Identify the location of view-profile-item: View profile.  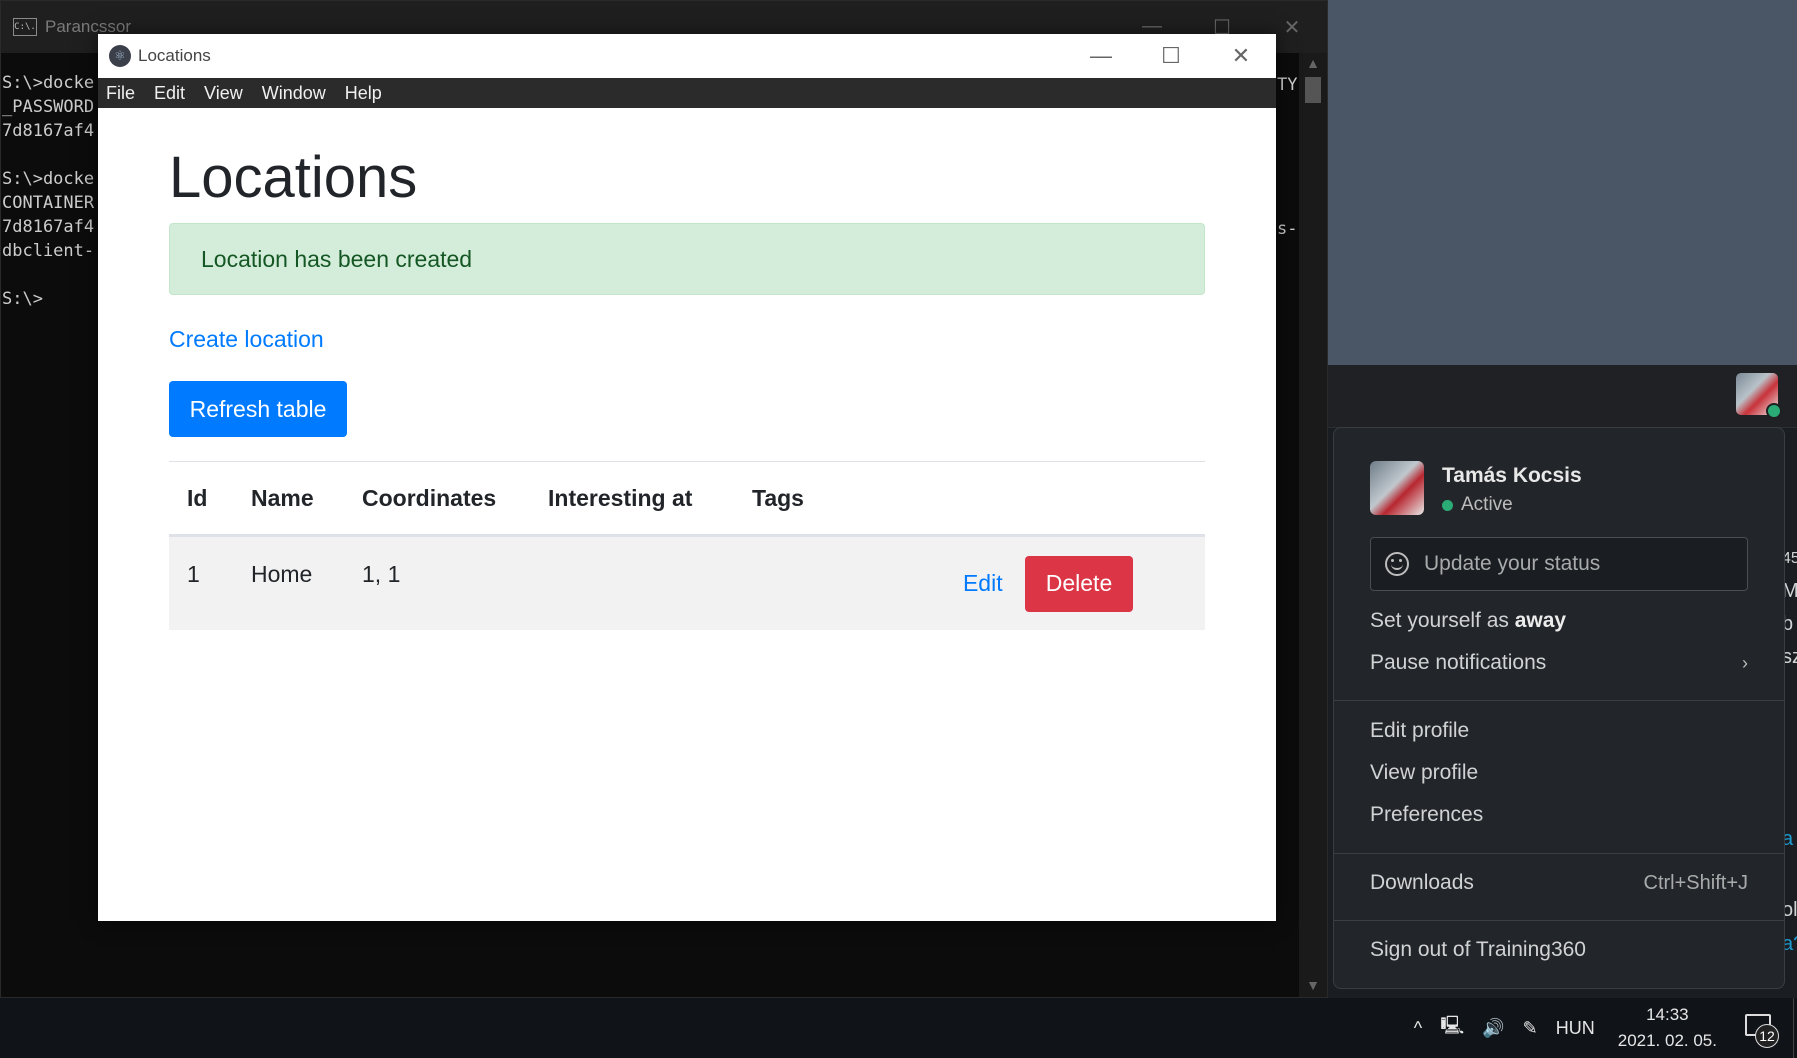
(1559, 773).